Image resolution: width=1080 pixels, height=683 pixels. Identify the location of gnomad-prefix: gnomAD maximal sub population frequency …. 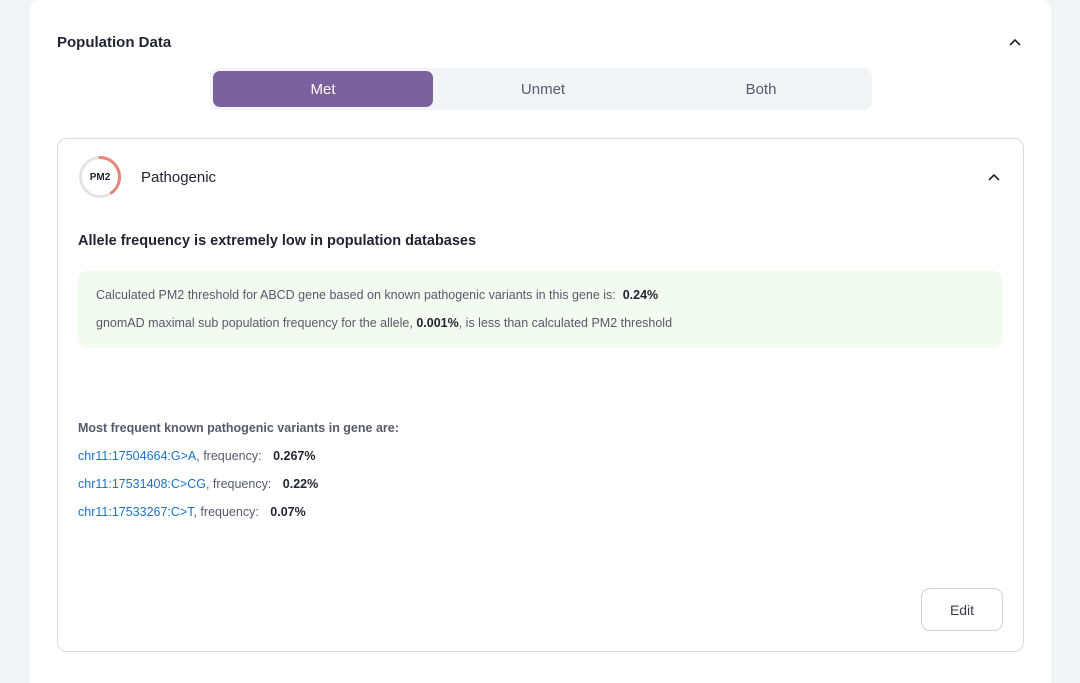
(254, 323).